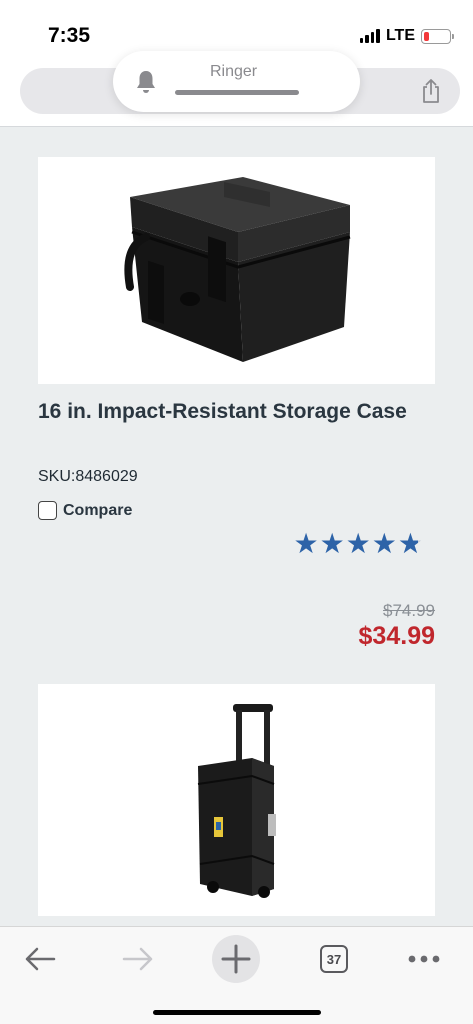  I want to click on star-icon: ★ ★, so click(410, 543).